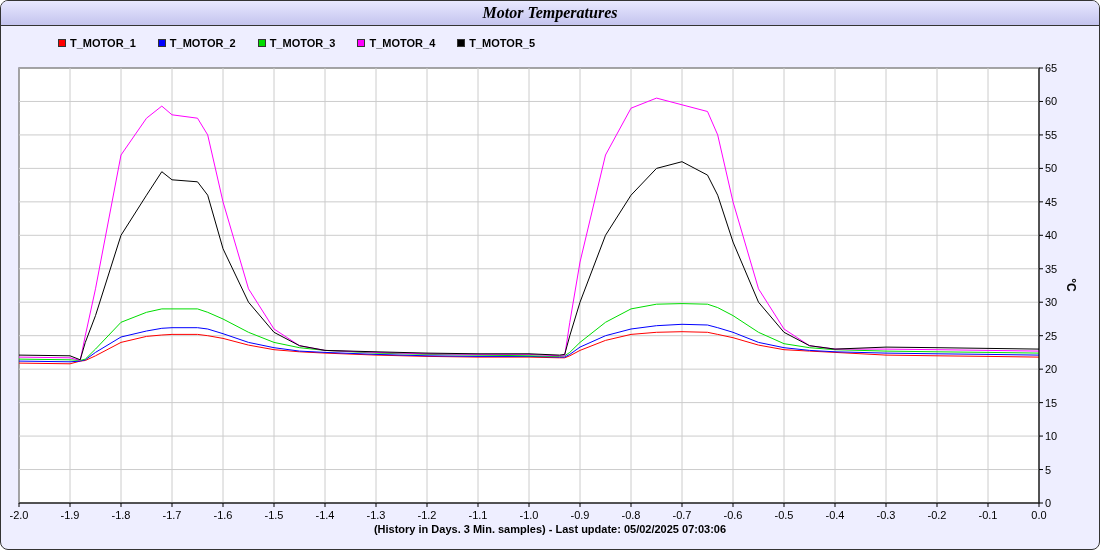 This screenshot has width=1100, height=550. What do you see at coordinates (1039, 514) in the screenshot?
I see `tick-label: 0.0` at bounding box center [1039, 514].